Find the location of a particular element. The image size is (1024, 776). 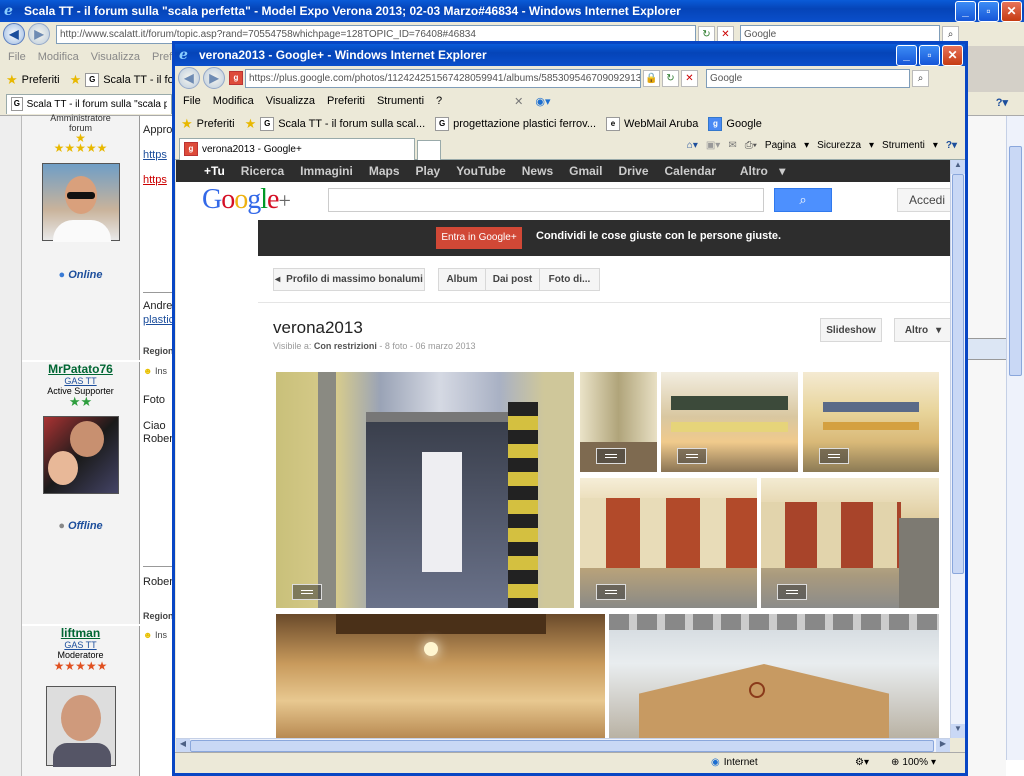

scroll-left-icon: ◀ is located at coordinates (183, 746).